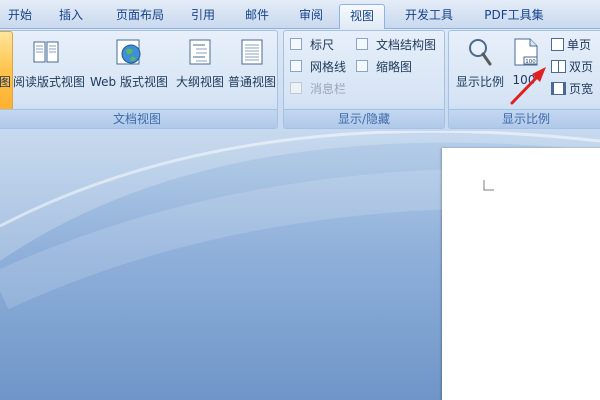 The image size is (600, 400). What do you see at coordinates (140, 16) in the screenshot?
I see `tab-page-layout: 页面布局` at bounding box center [140, 16].